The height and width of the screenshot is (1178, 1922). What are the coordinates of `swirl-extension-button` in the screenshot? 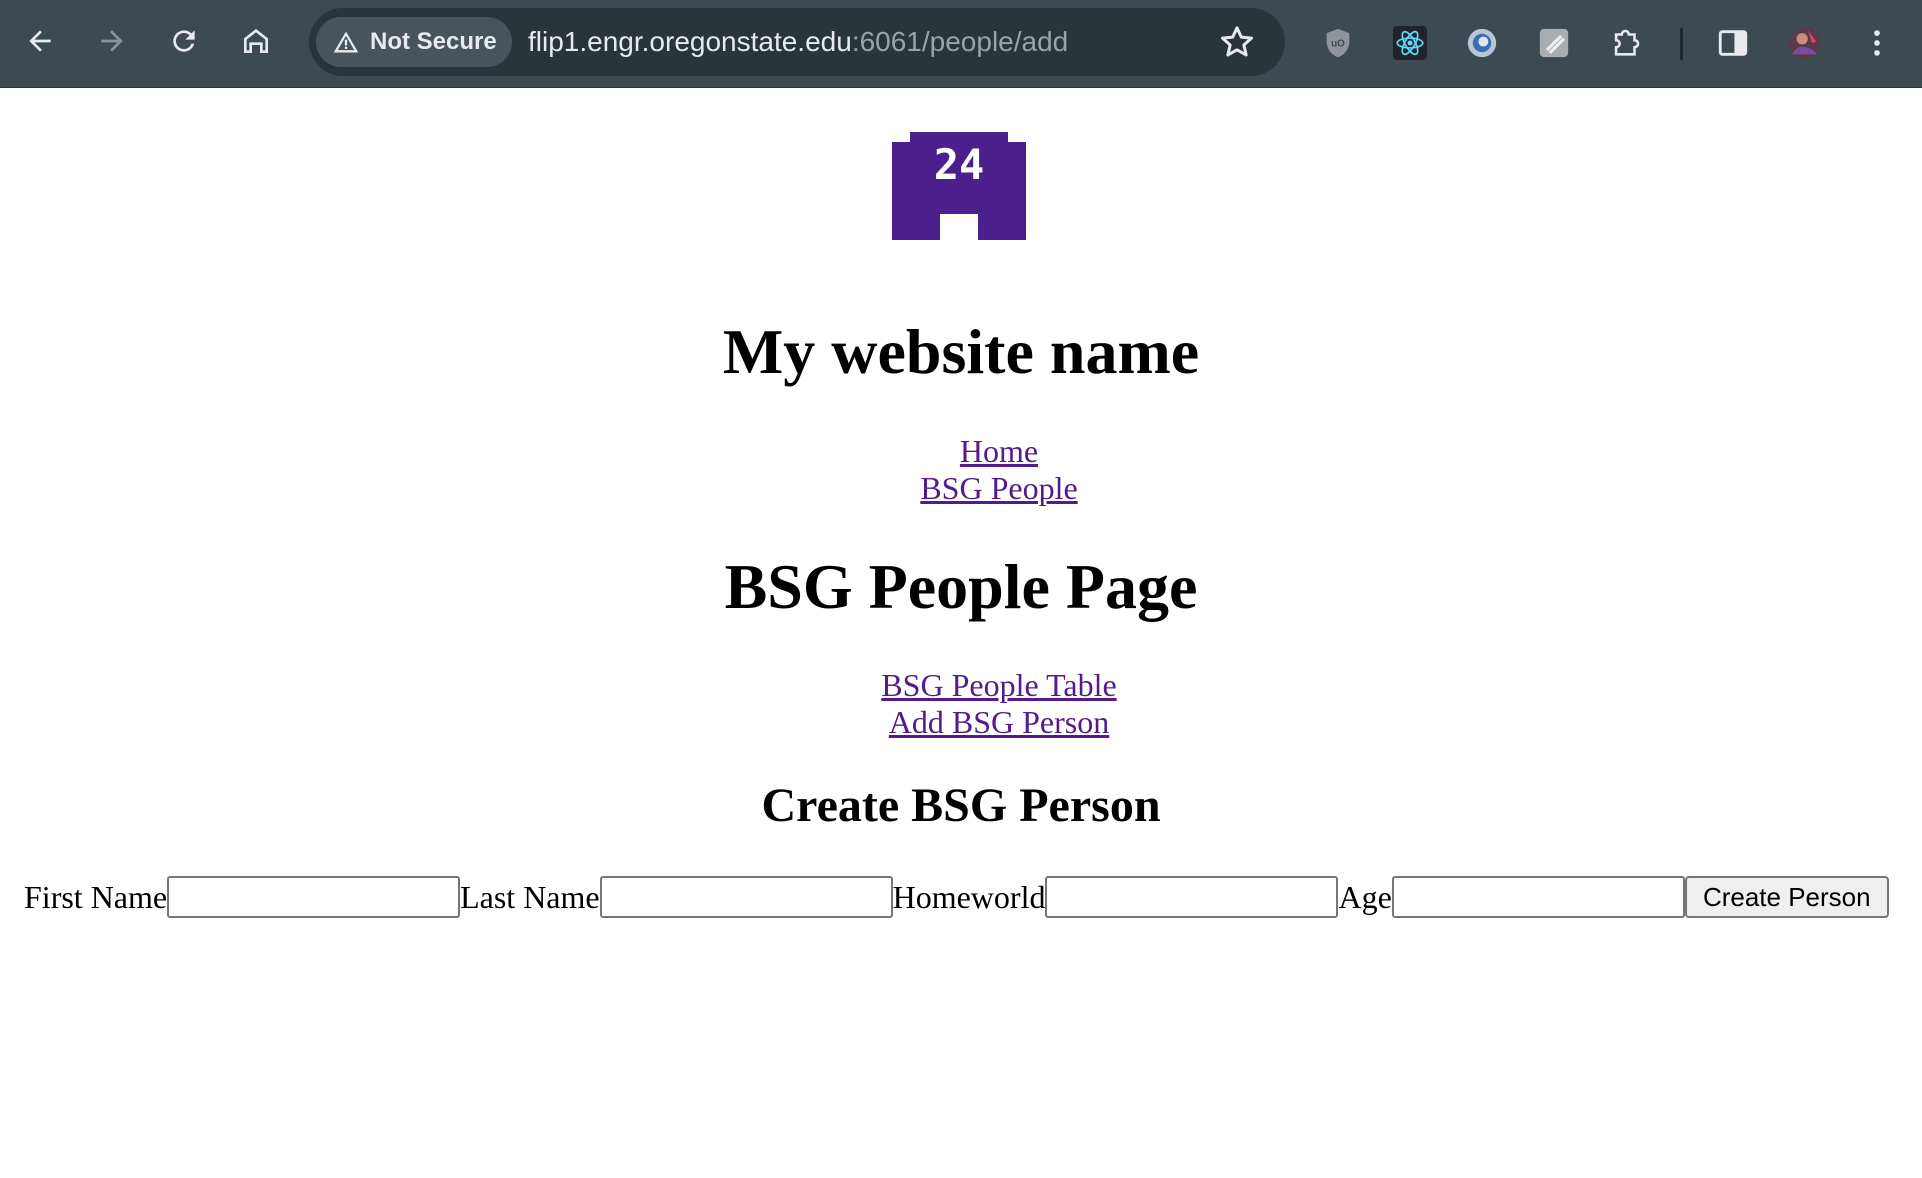 It's located at (1482, 43).